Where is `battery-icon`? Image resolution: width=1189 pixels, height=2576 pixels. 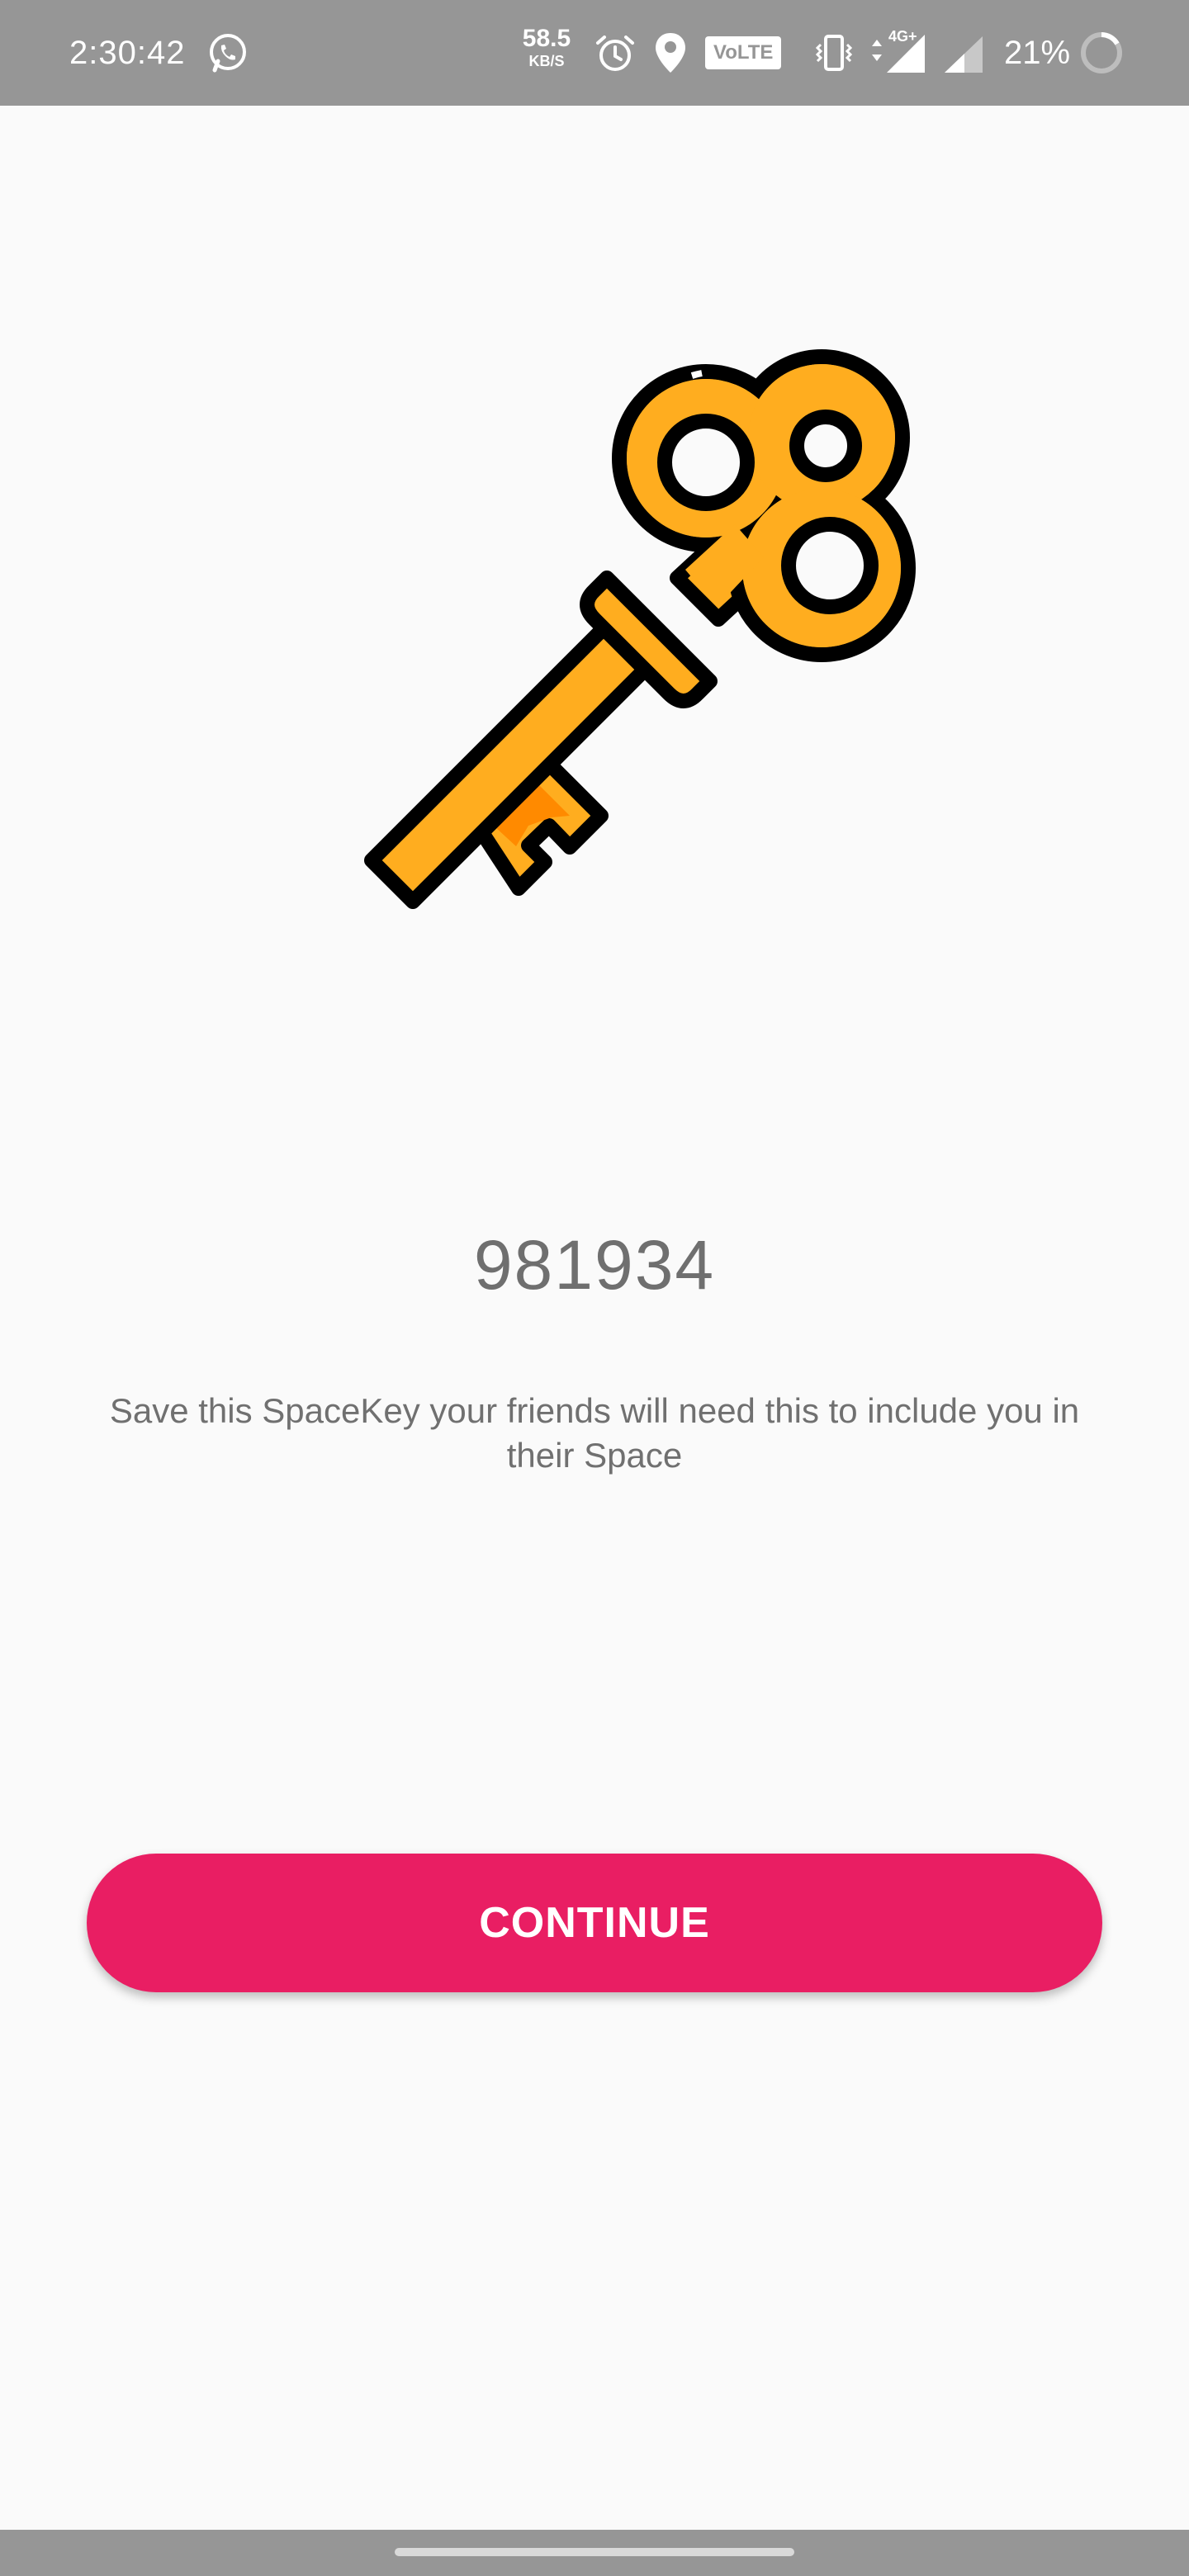 battery-icon is located at coordinates (1101, 52).